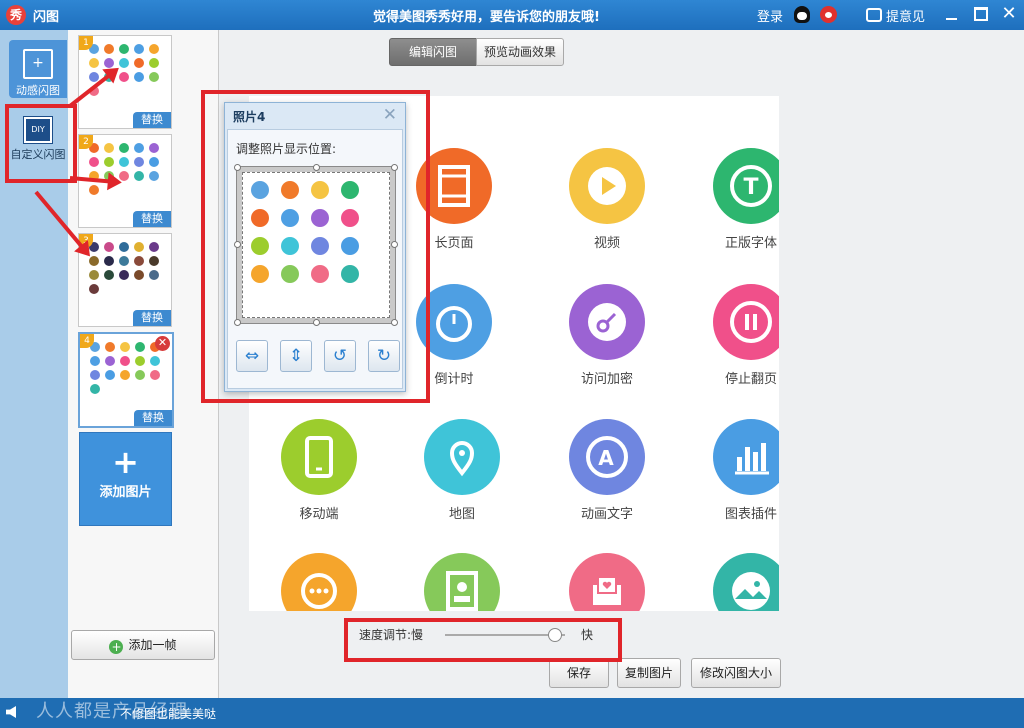  I want to click on frame-thumbnail-1: 1 替换, so click(125, 82).